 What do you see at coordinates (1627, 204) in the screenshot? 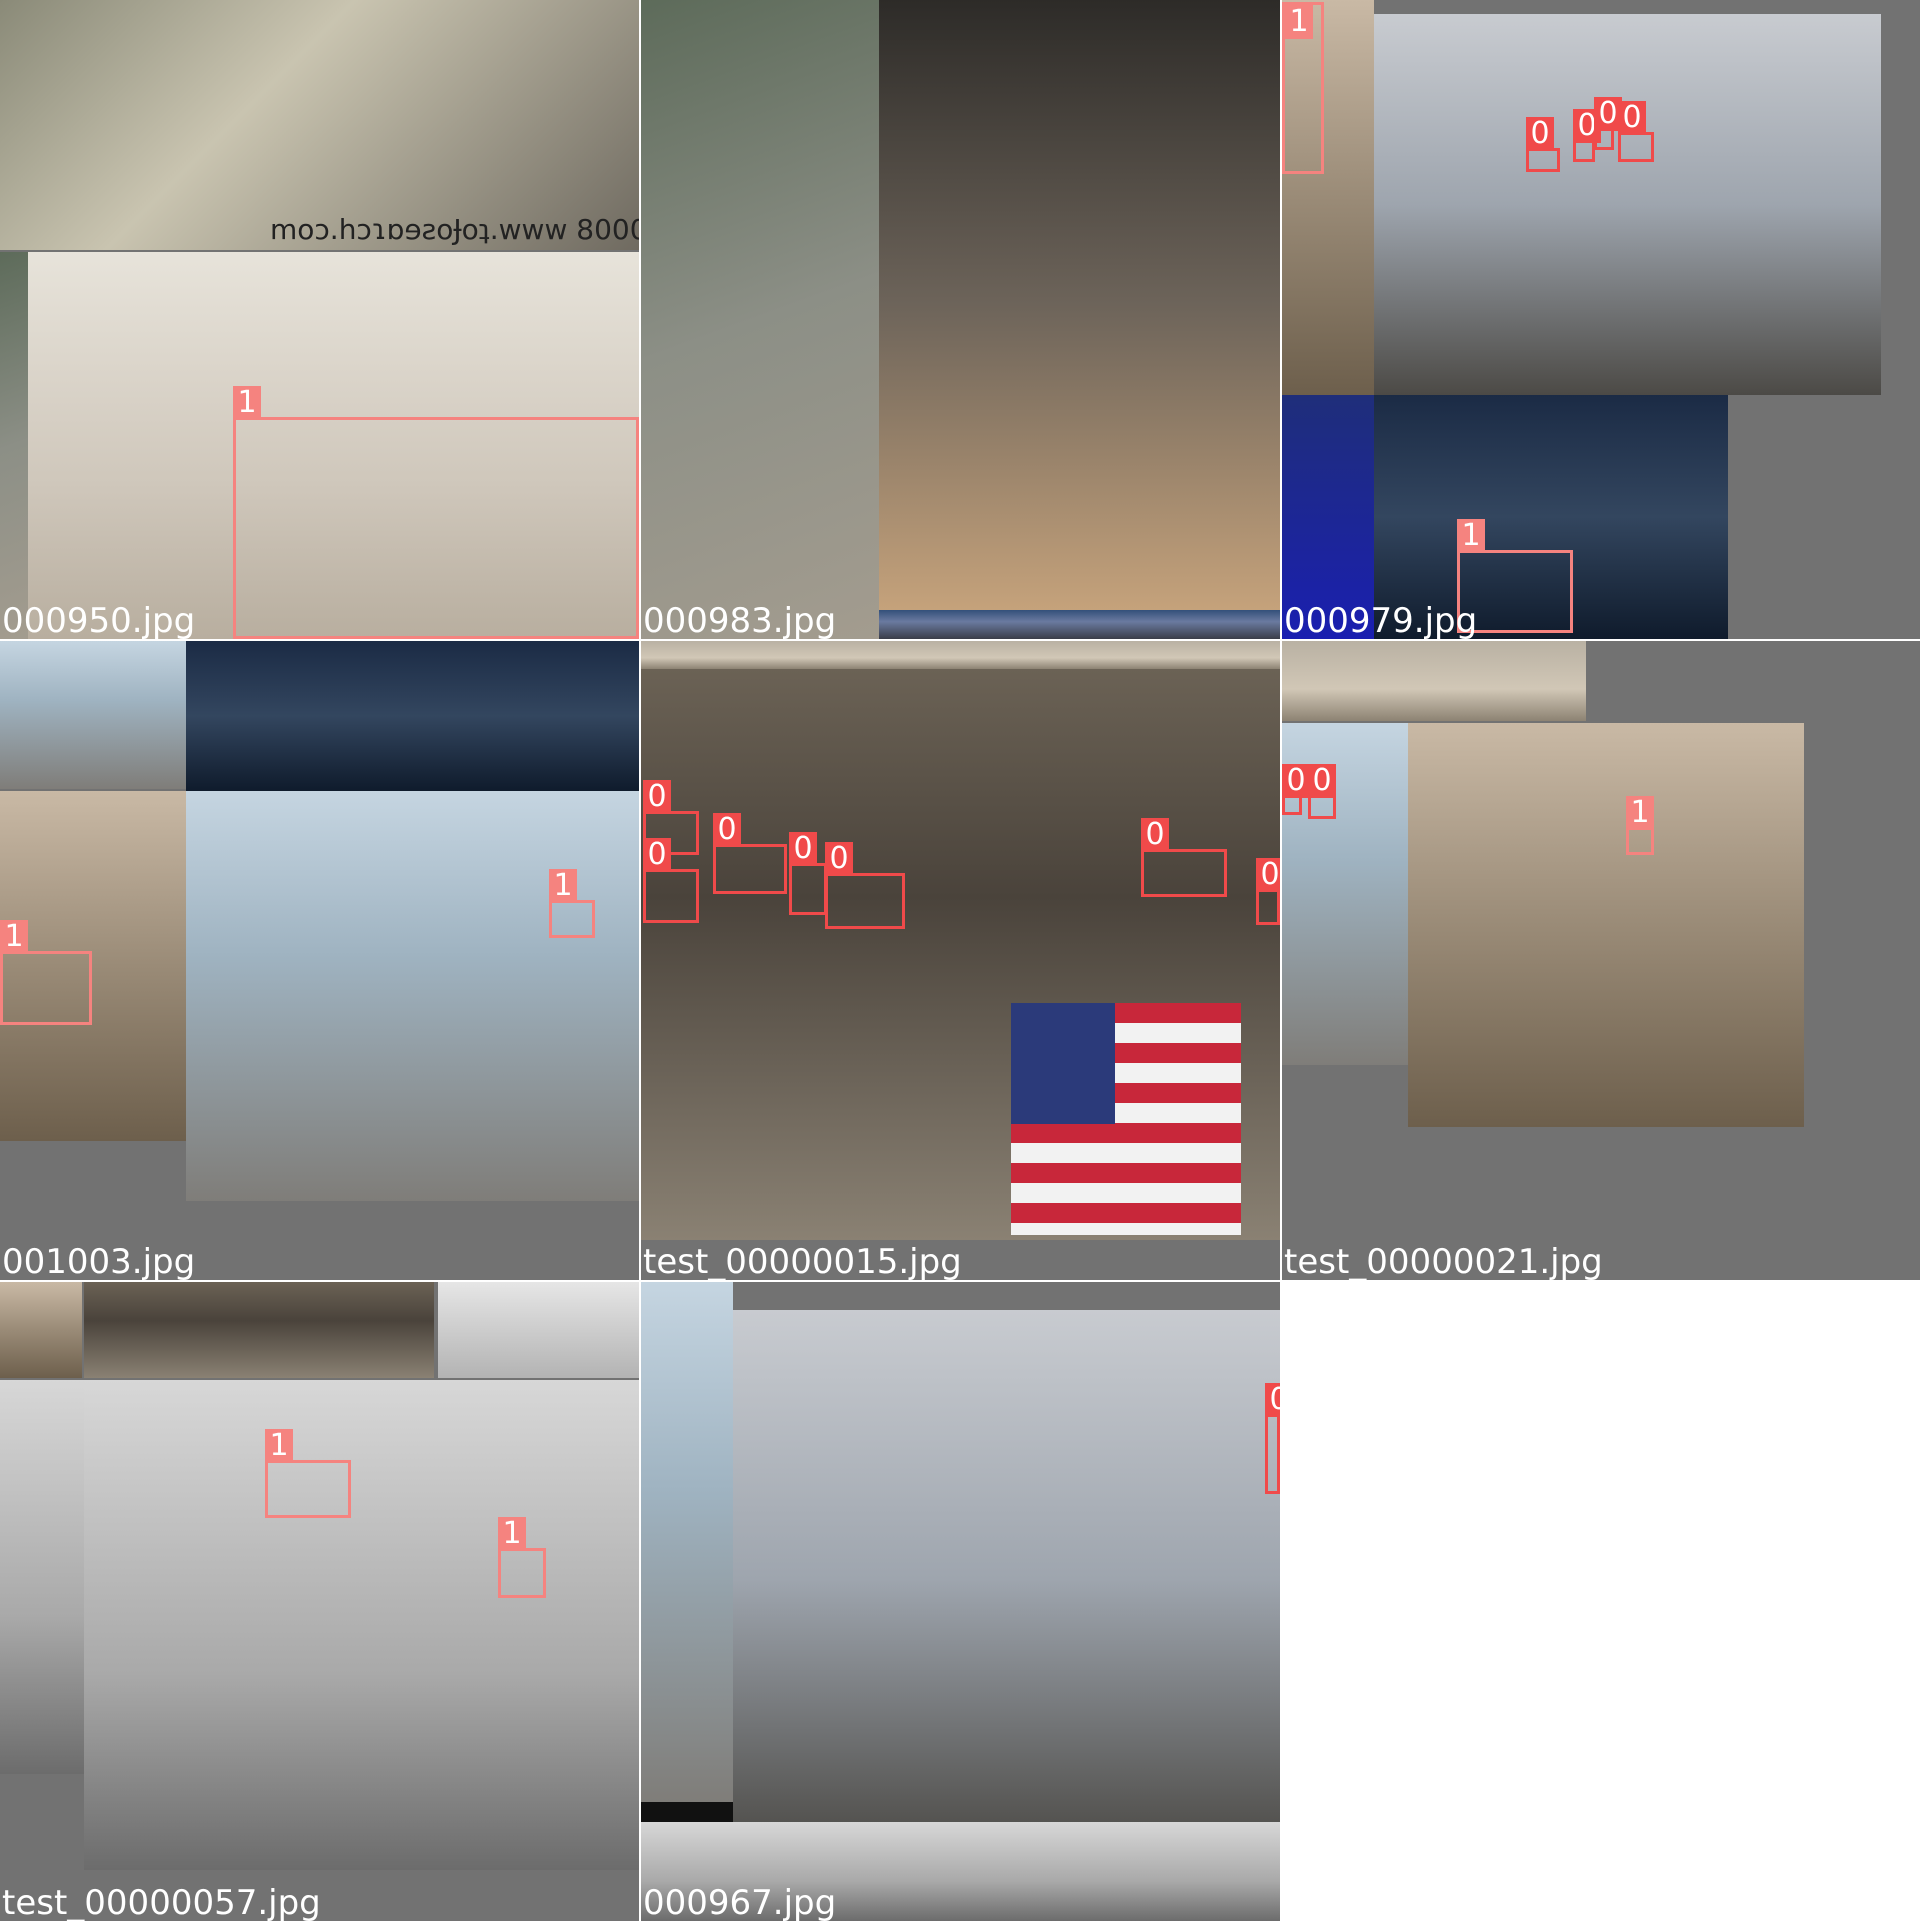
I see `tile-3-photo-checkpoint` at bounding box center [1627, 204].